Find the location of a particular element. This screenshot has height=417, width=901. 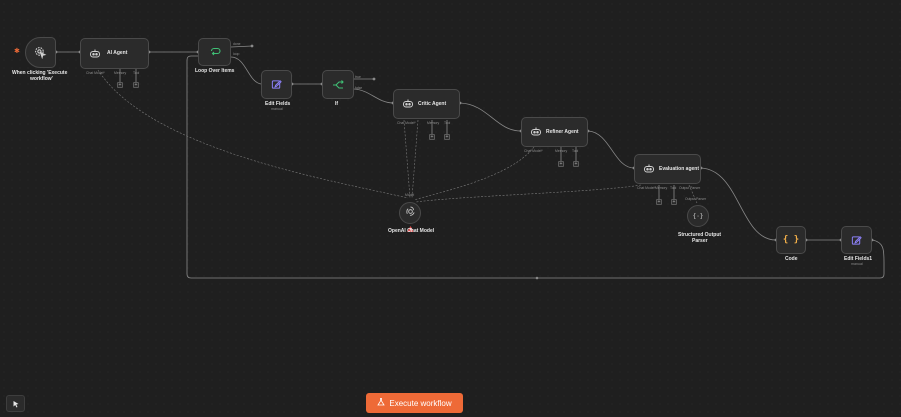

ai-agent-title: AI Agent is located at coordinates (117, 53).